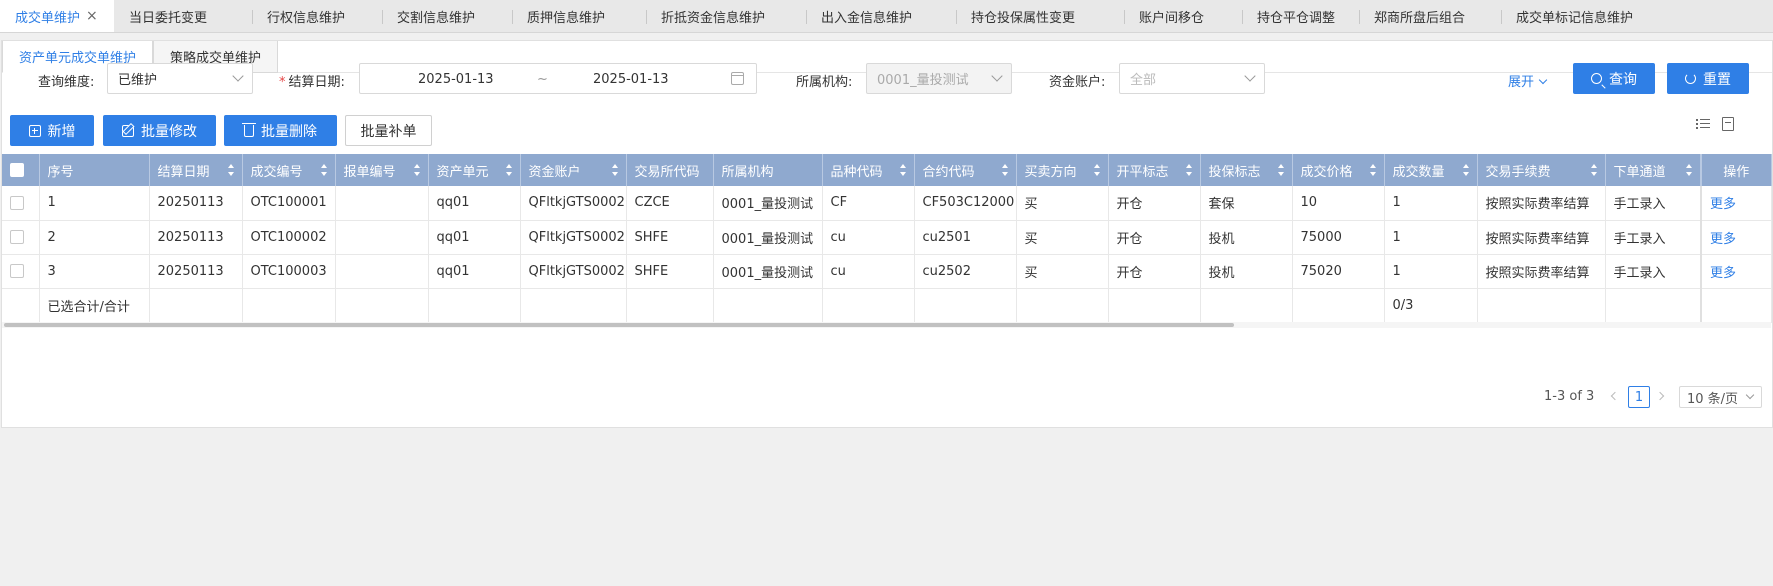 The width and height of the screenshot is (1773, 586). I want to click on search-icon, so click(1596, 78).